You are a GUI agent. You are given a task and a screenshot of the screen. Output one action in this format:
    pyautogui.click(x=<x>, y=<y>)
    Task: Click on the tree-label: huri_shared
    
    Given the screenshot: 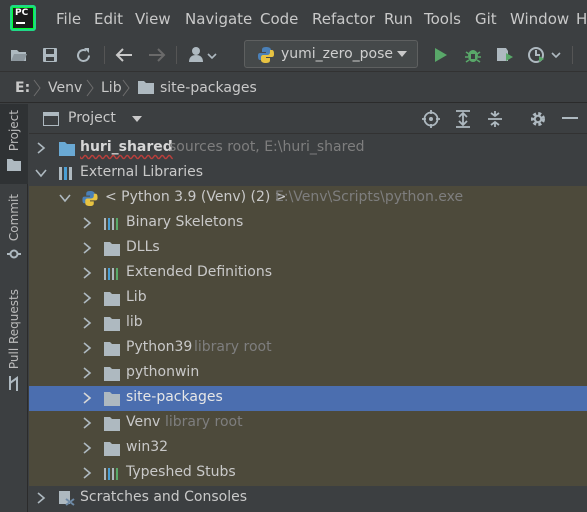 What is the action you would take?
    pyautogui.click(x=126, y=147)
    